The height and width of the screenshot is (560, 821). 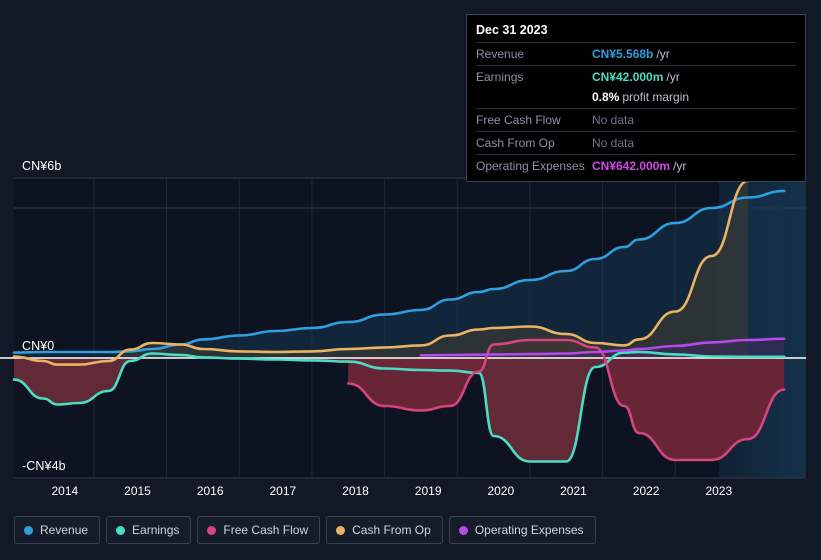 I want to click on legend-item-label: Free Cash Flow, so click(x=266, y=530).